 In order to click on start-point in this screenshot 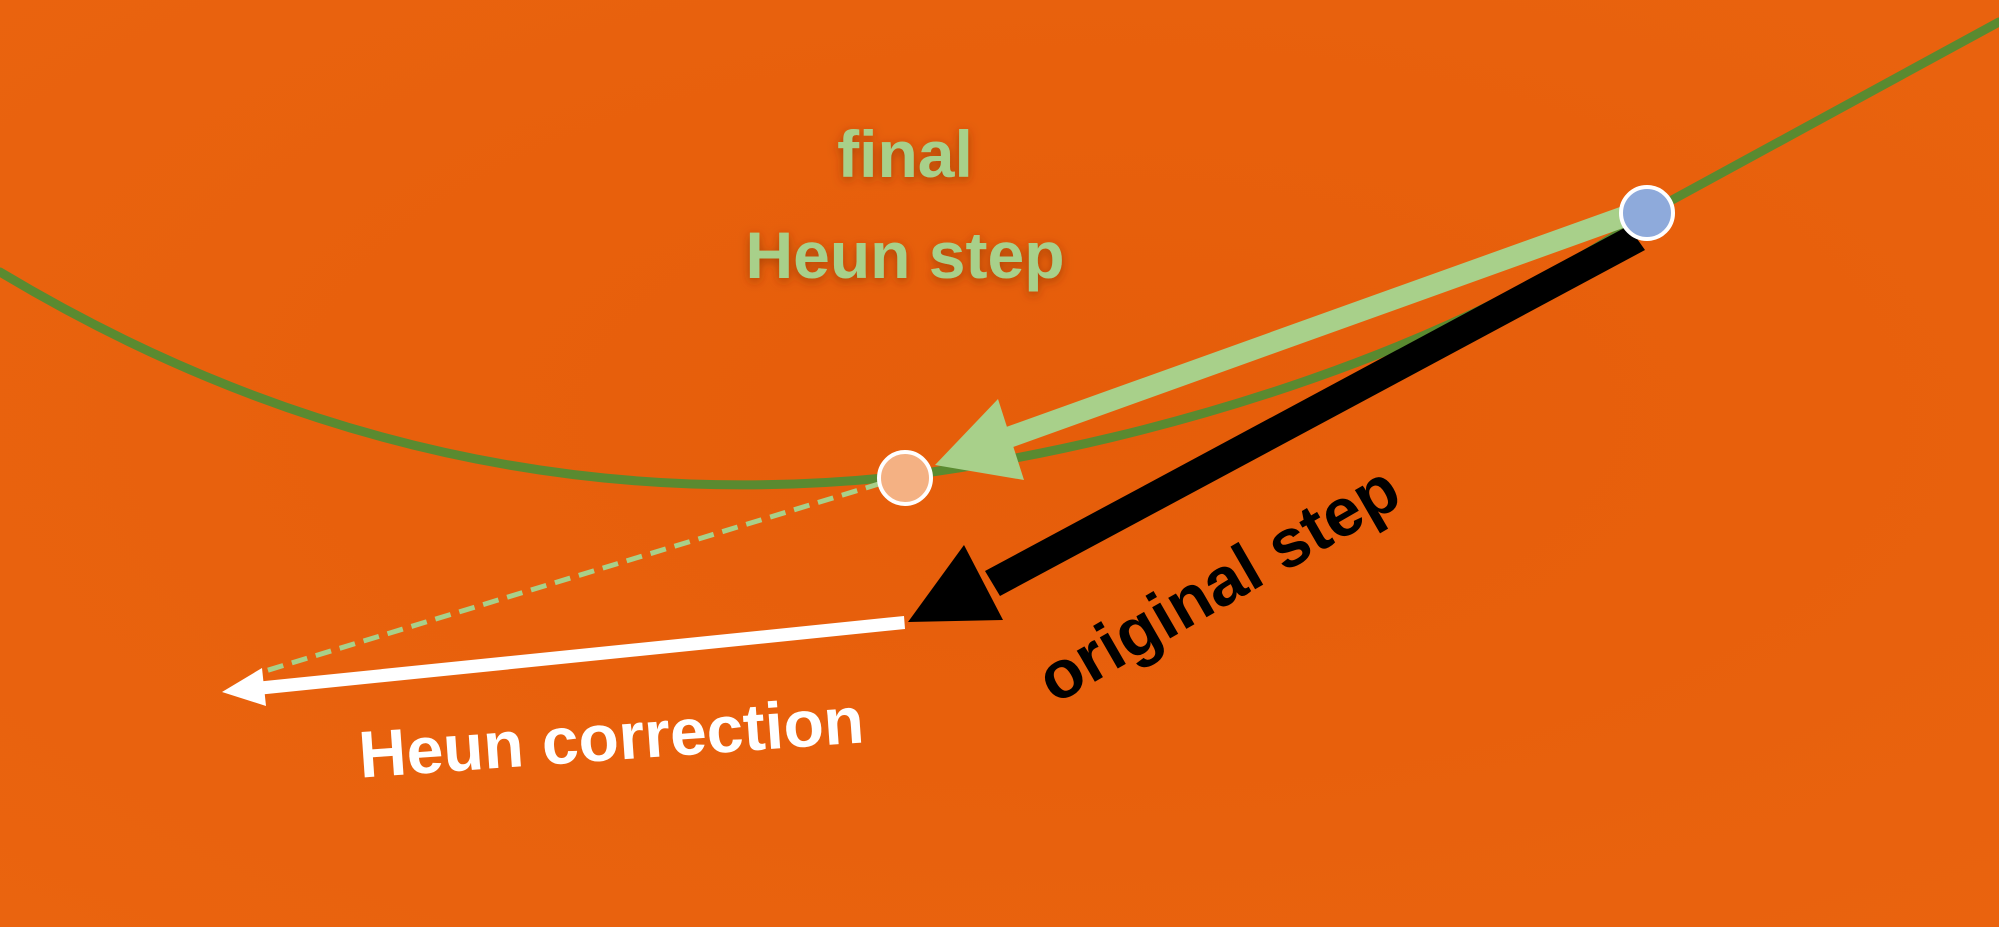, I will do `click(1647, 213)`.